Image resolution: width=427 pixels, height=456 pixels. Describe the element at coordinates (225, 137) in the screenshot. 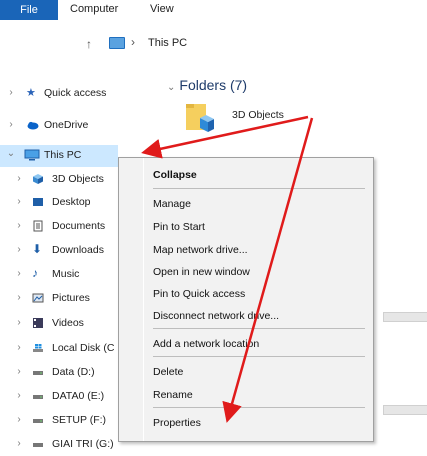

I see `annotation-arrow-to-this-pc` at that location.